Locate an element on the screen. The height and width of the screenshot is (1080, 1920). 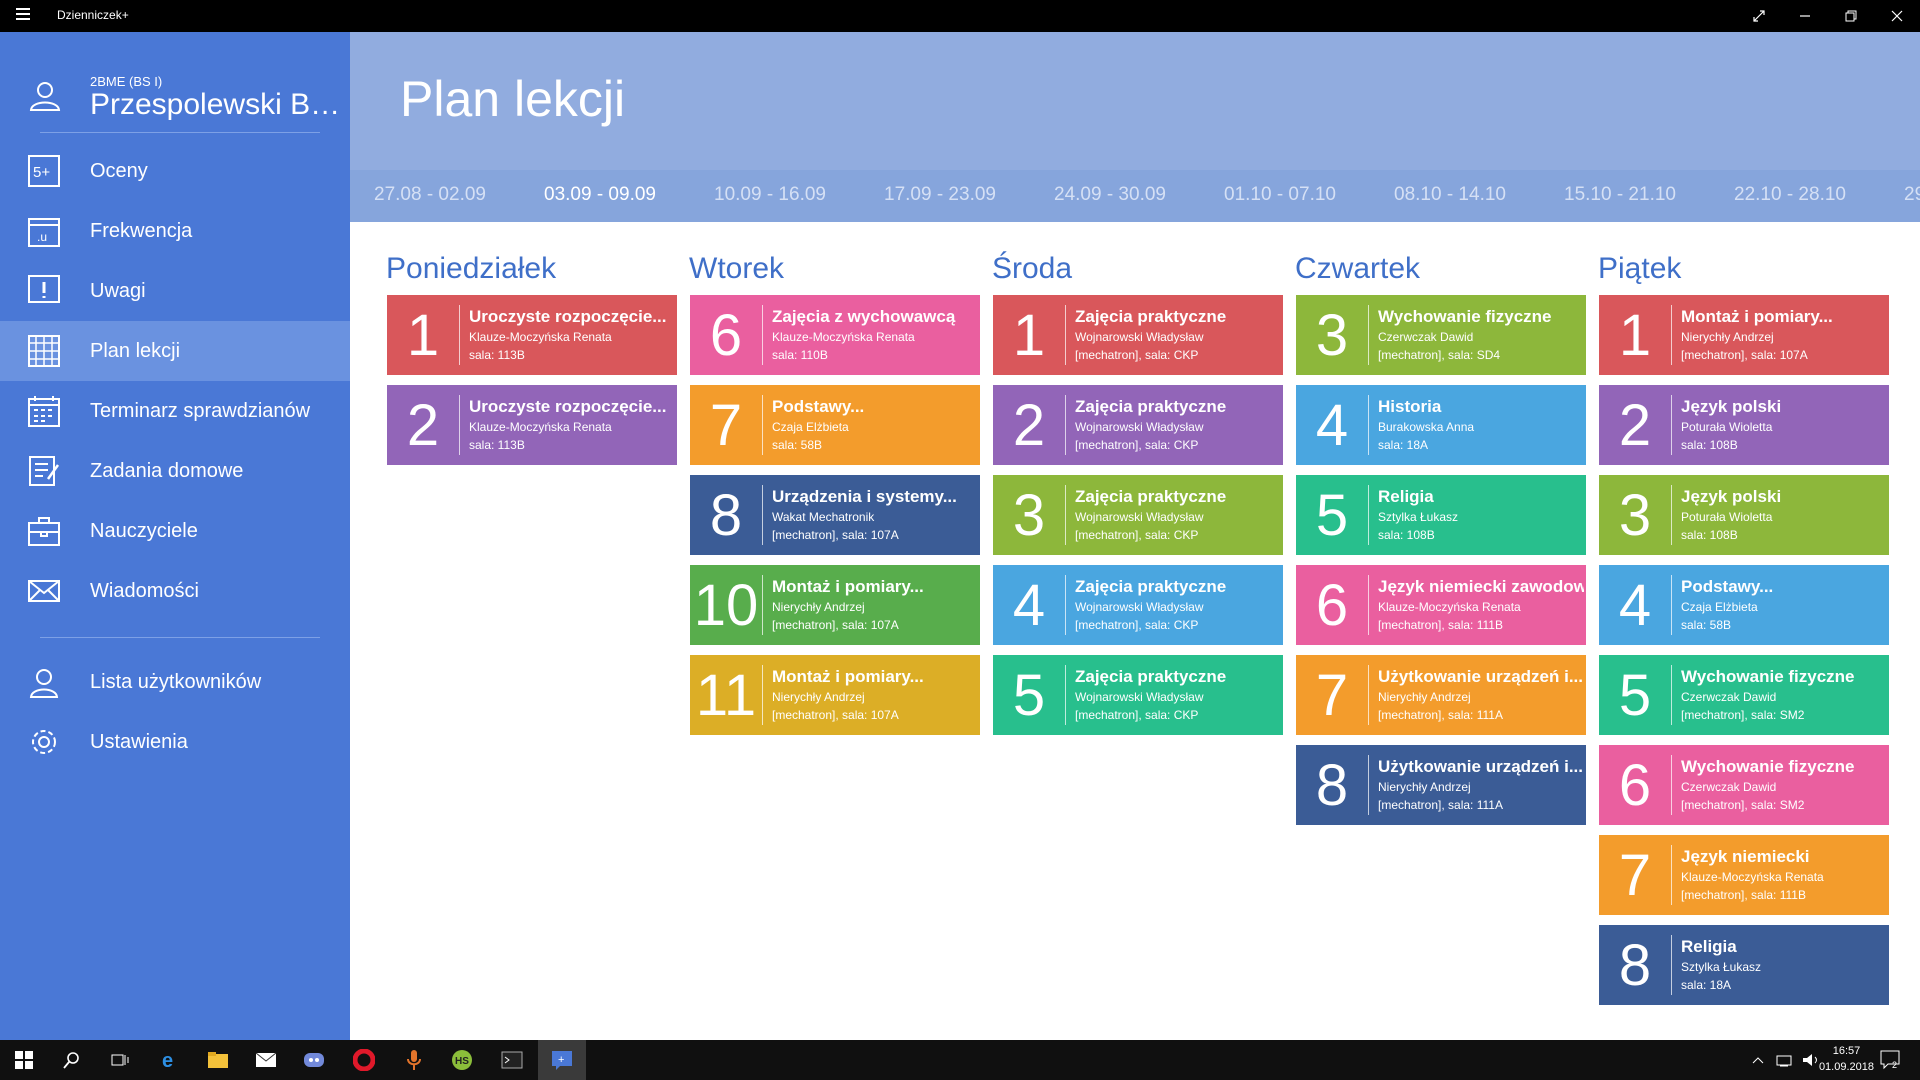
network-icon is located at coordinates (1785, 1060).